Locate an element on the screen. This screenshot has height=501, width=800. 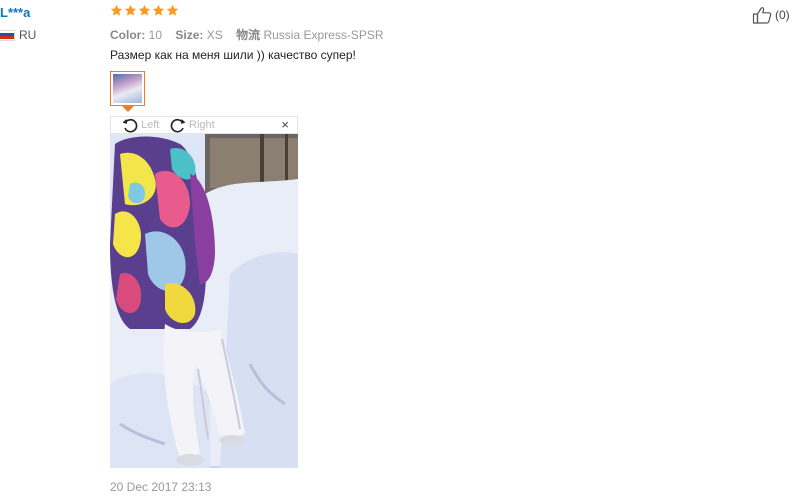
photo-thumbnail is located at coordinates (127, 88).